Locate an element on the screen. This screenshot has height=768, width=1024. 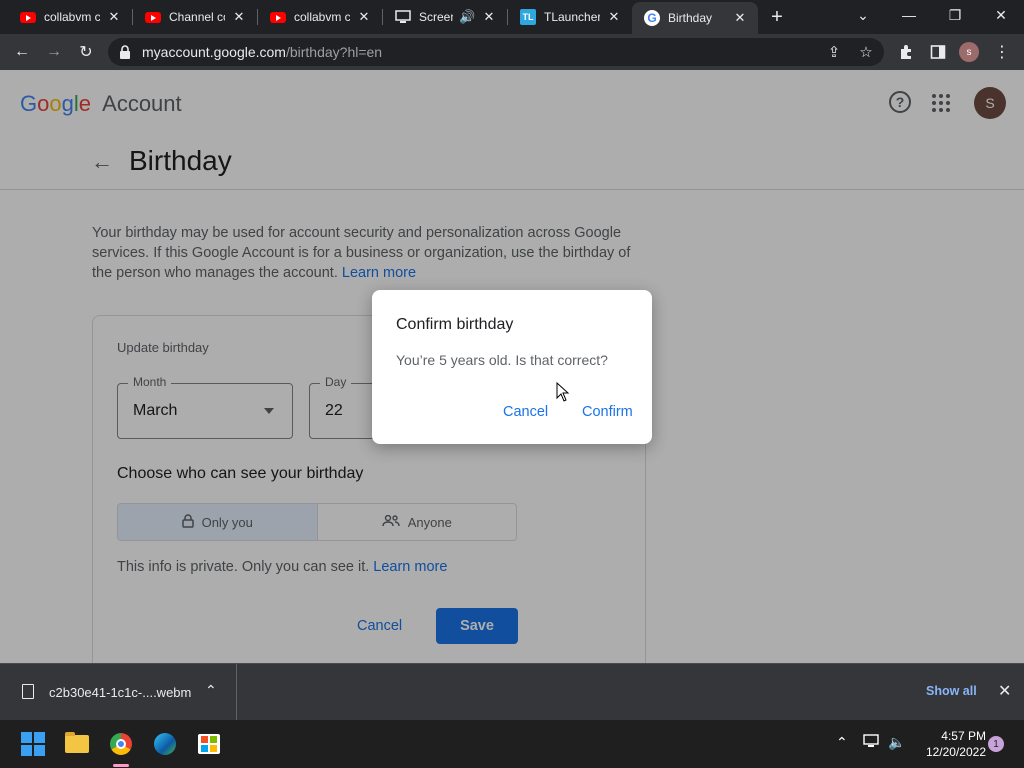
audio-playing-icon: 🔊 is located at coordinates (467, 17).